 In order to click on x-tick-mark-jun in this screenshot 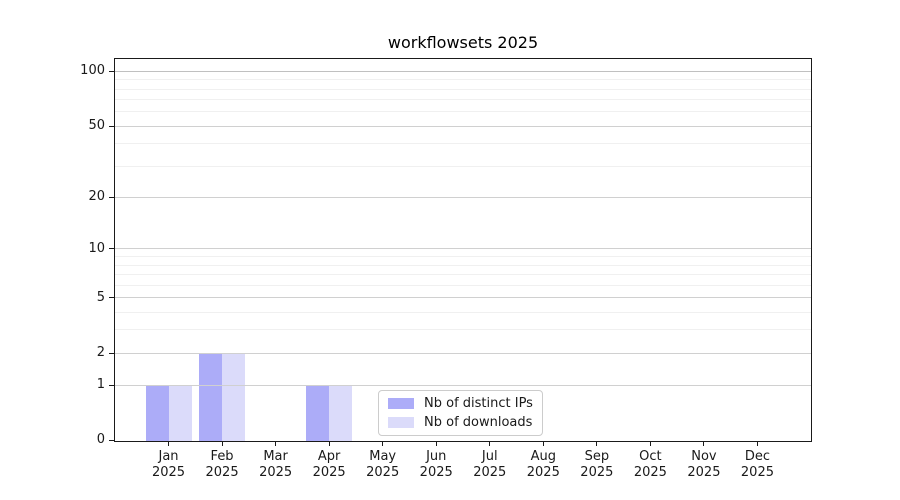, I will do `click(436, 443)`.